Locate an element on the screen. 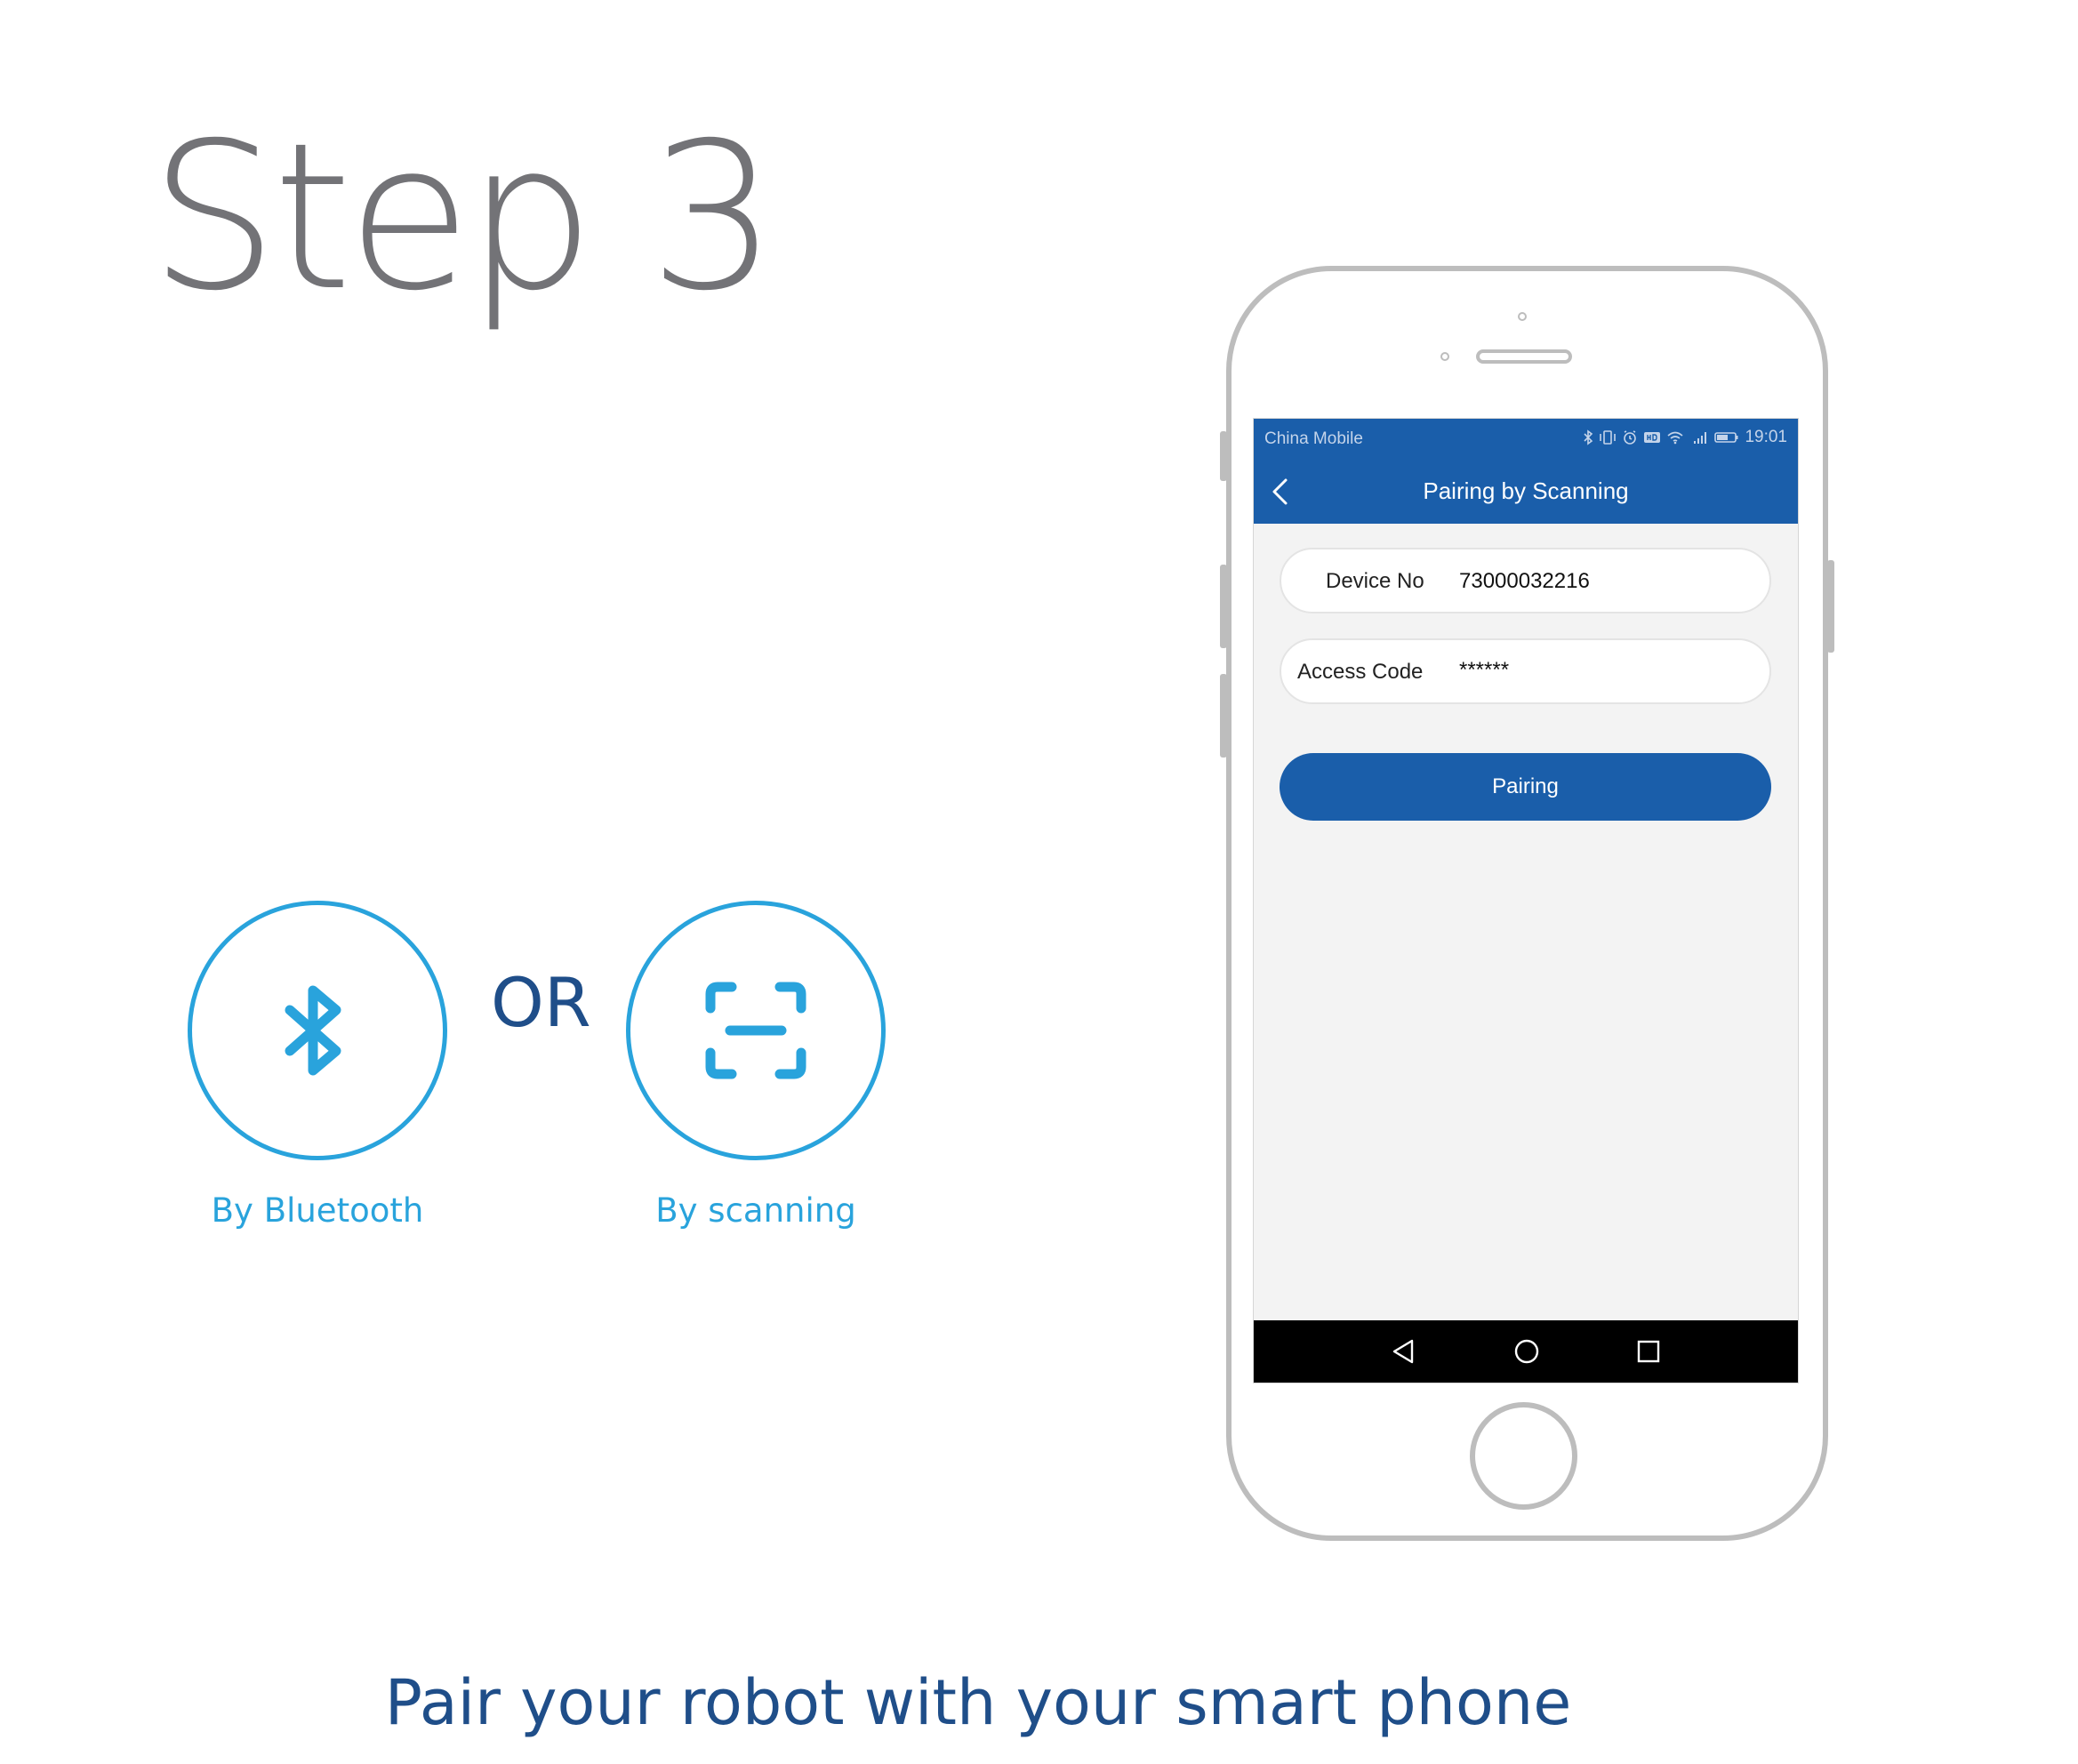 This screenshot has height=1764, width=2078. status-icons: 19:01 is located at coordinates (1685, 438).